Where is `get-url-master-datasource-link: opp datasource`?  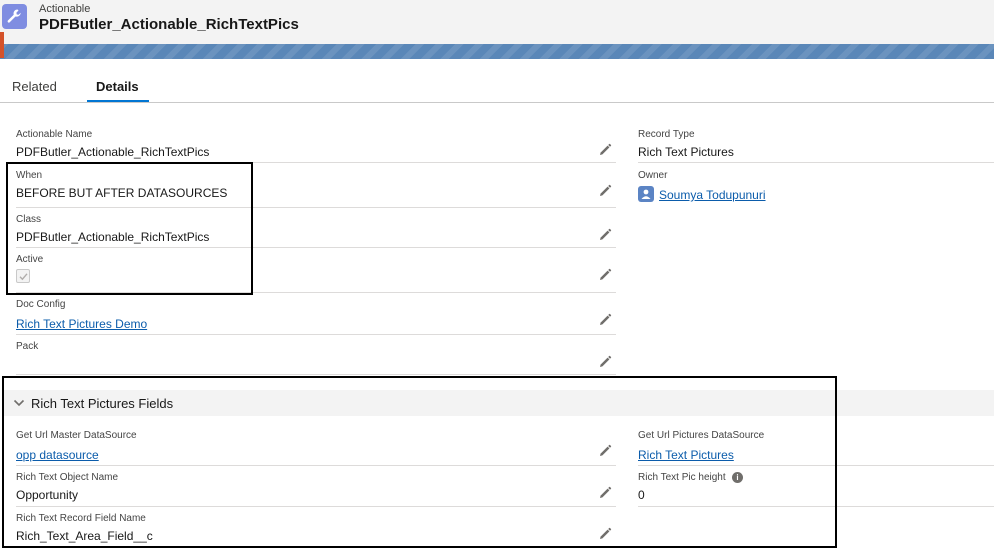
get-url-master-datasource-link: opp datasource is located at coordinates (57, 455).